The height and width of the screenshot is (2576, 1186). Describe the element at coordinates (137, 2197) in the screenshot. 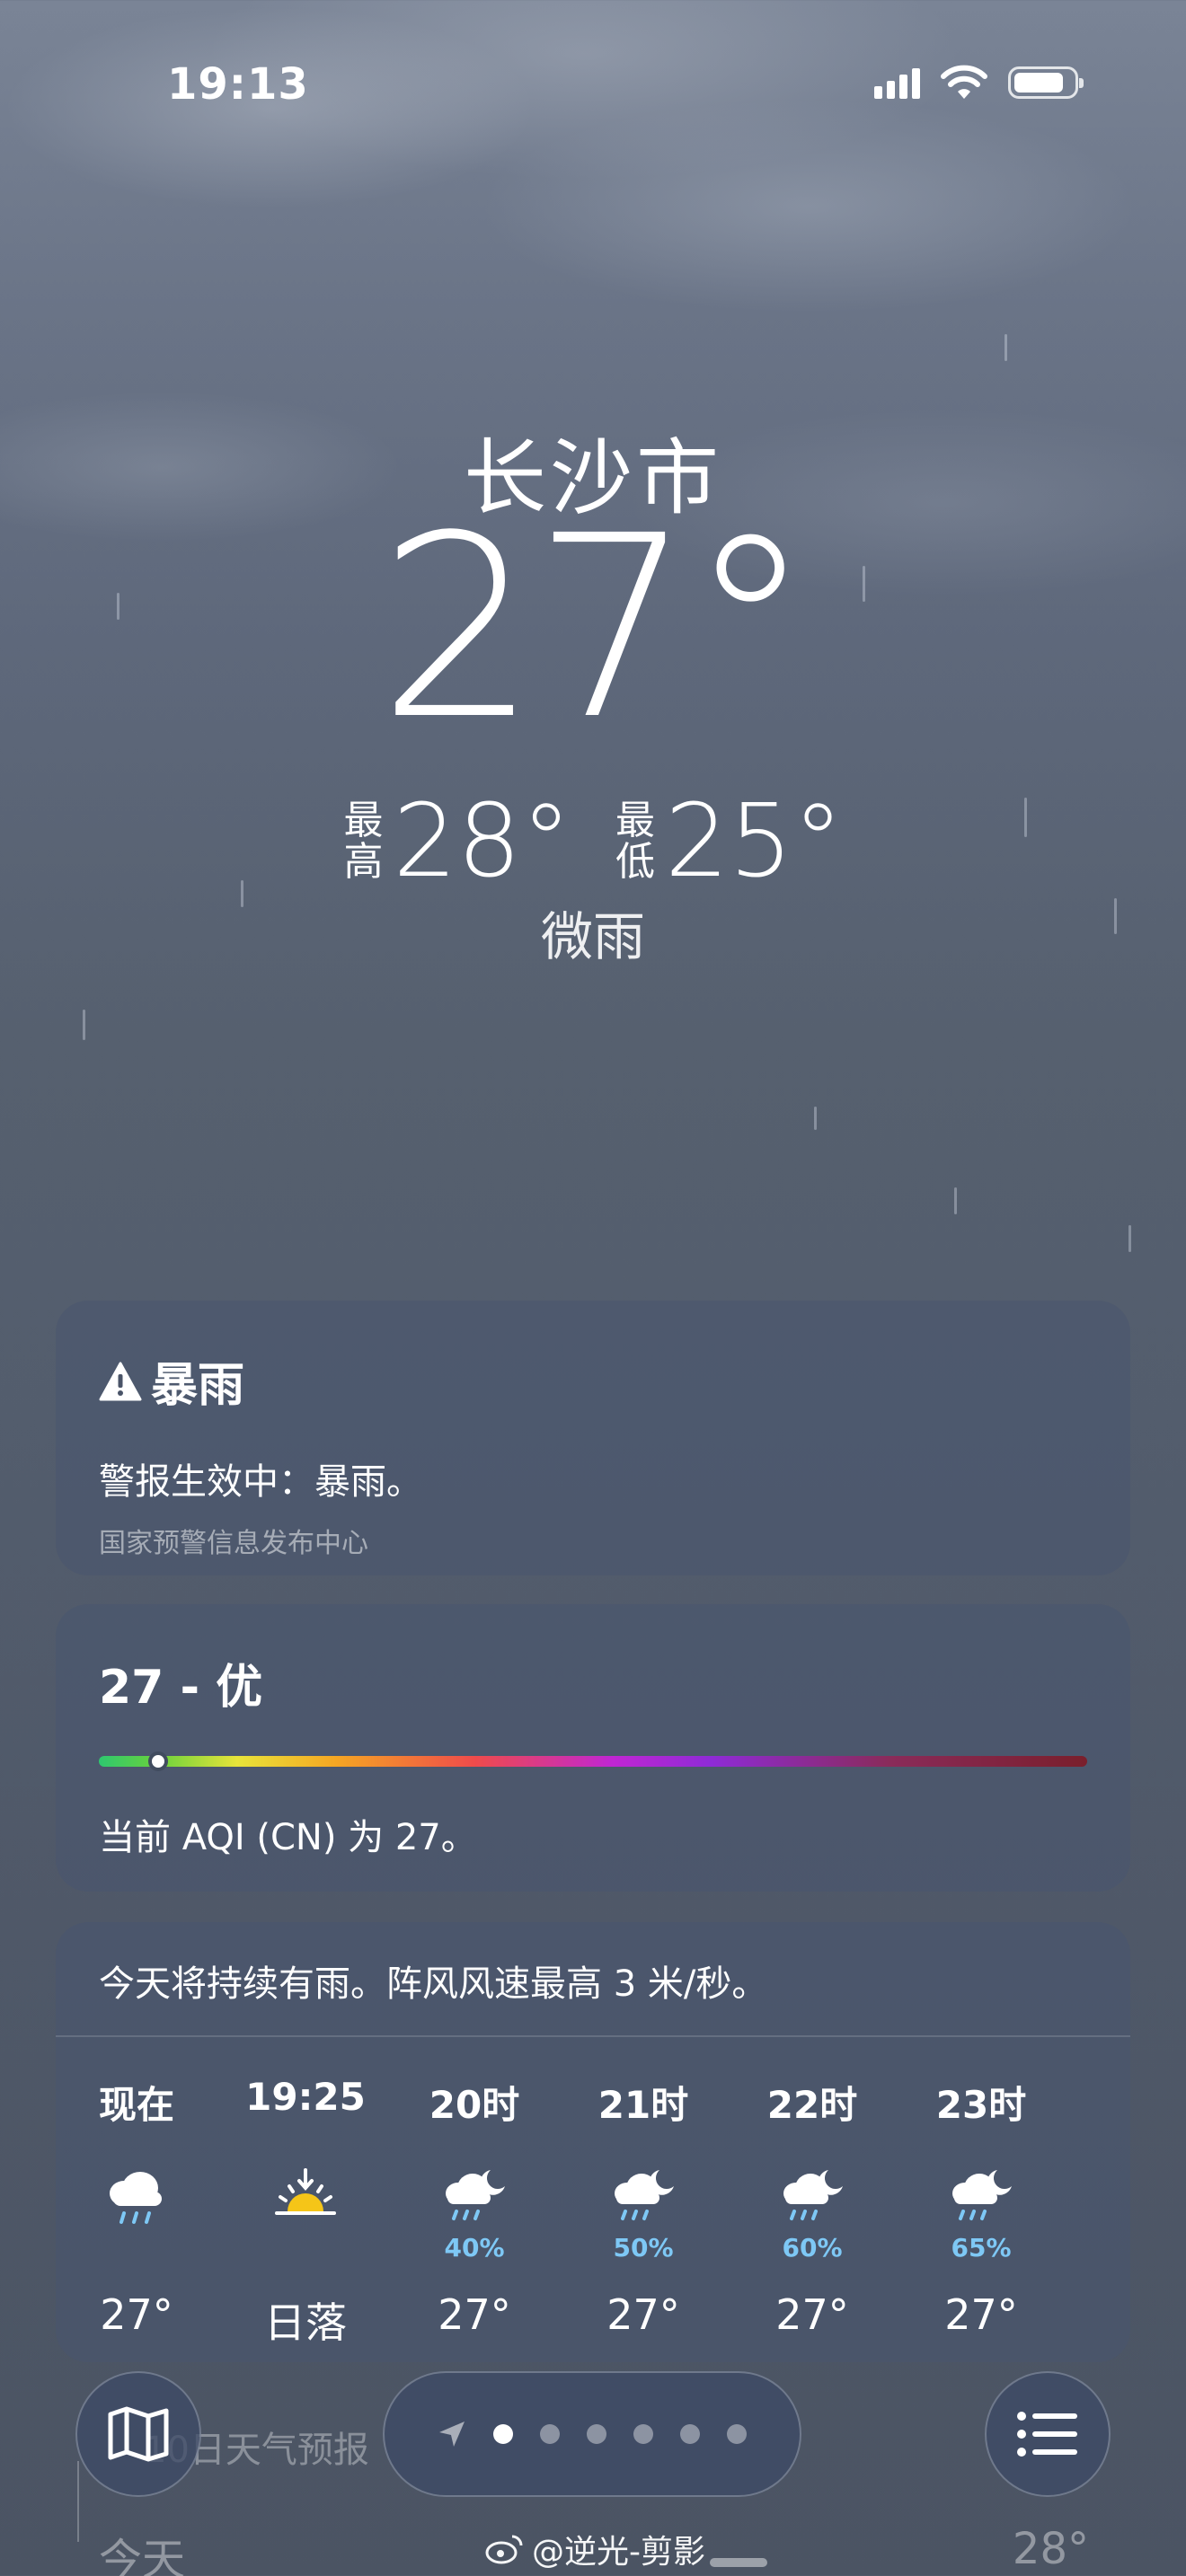

I see `rain-cloud-icon` at that location.